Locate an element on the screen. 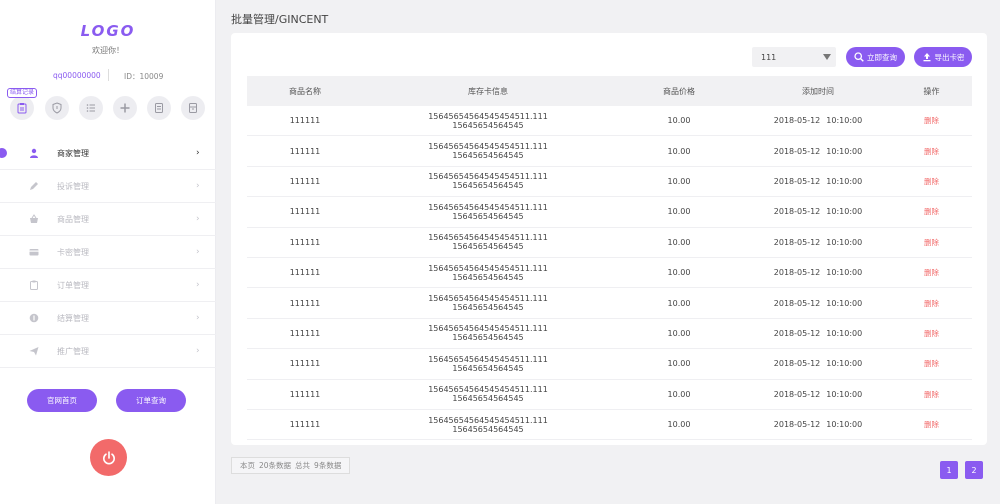  total-label: 总共 is located at coordinates (303, 465).